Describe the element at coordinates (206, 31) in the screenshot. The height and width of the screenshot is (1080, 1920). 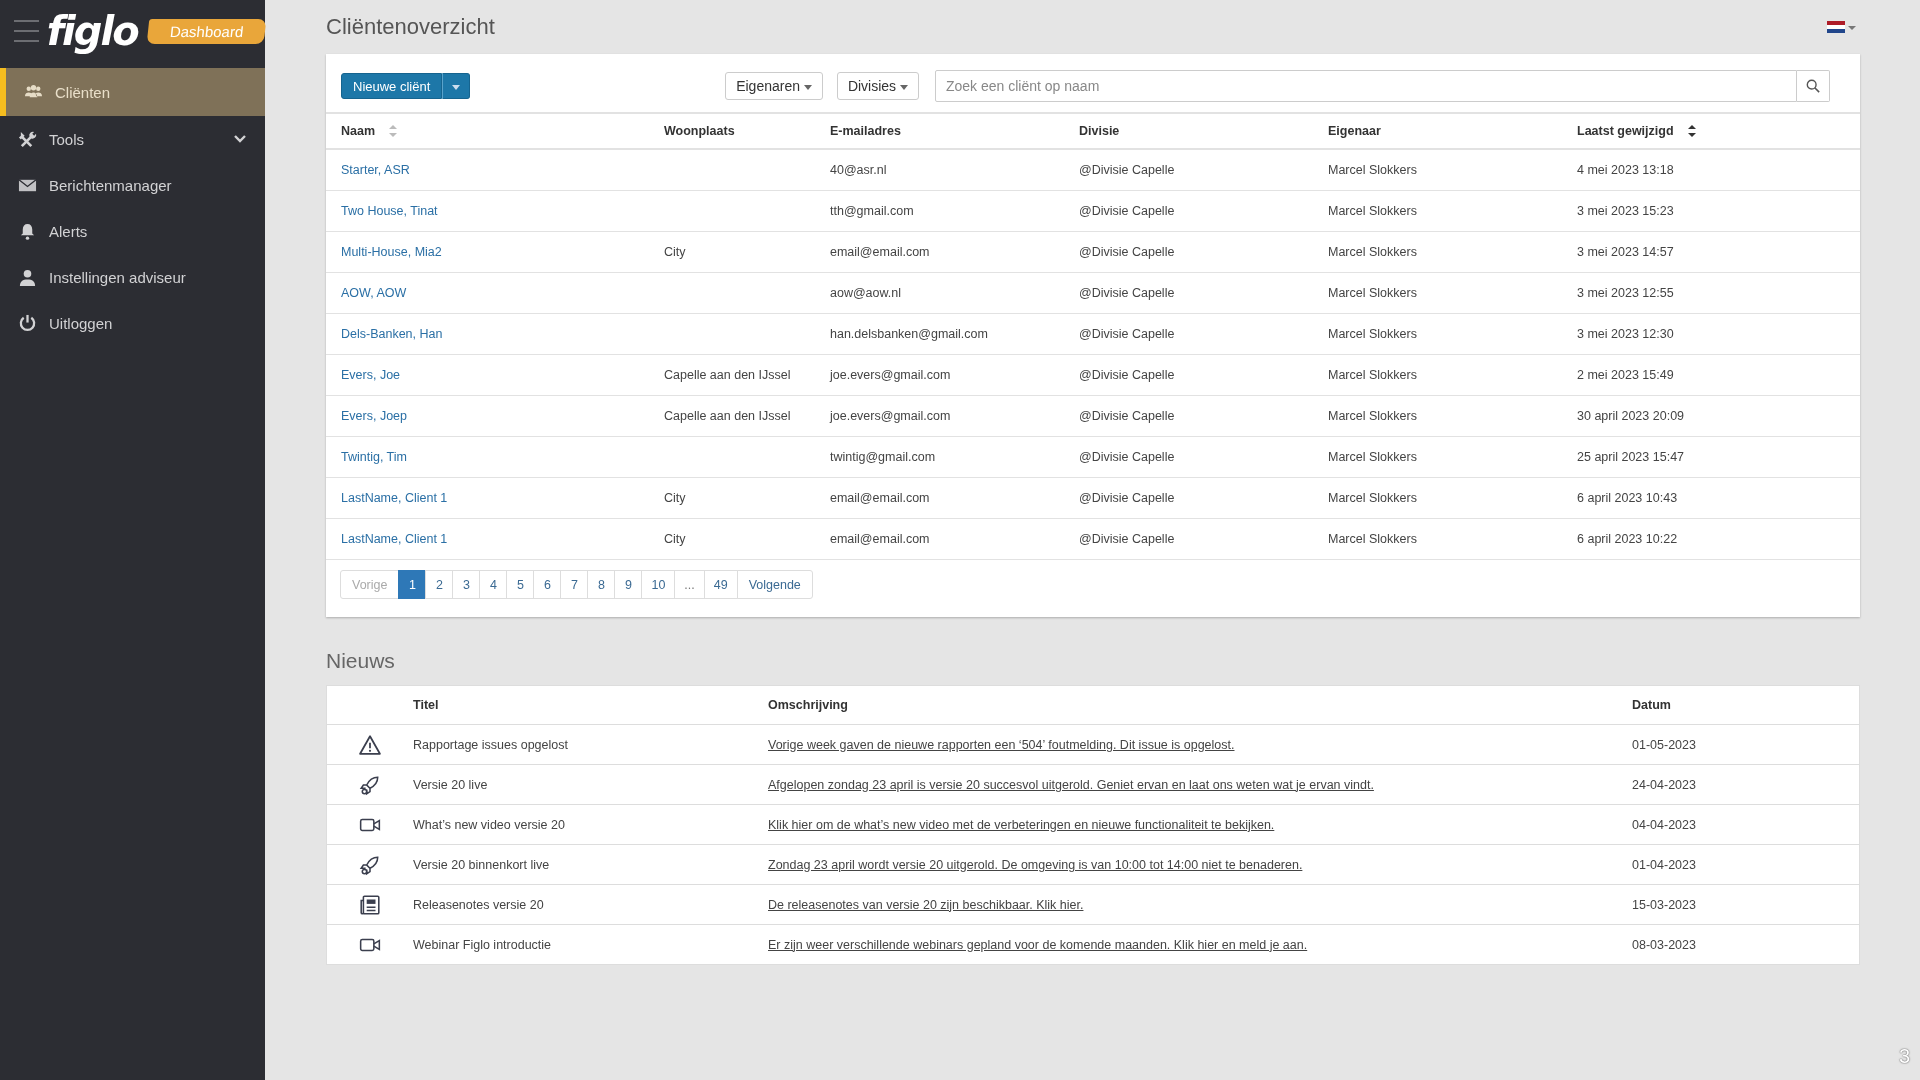
I see `dashboard-badge: Dashboard` at that location.